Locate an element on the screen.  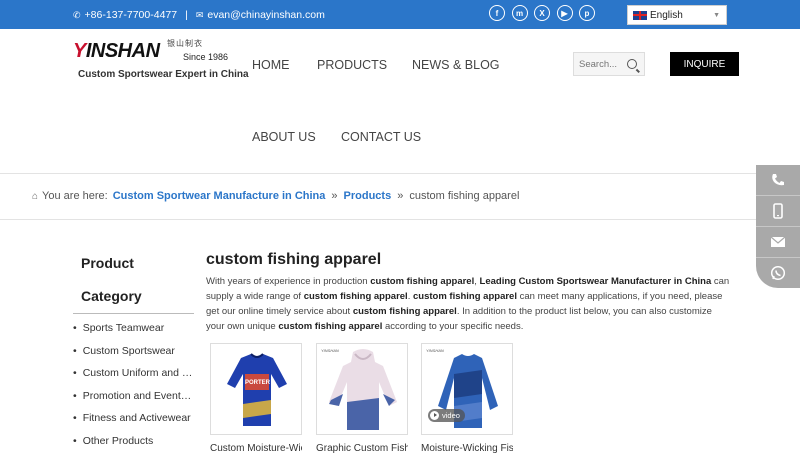
social-links: f m X ▶ p is located at coordinates (545, 13).